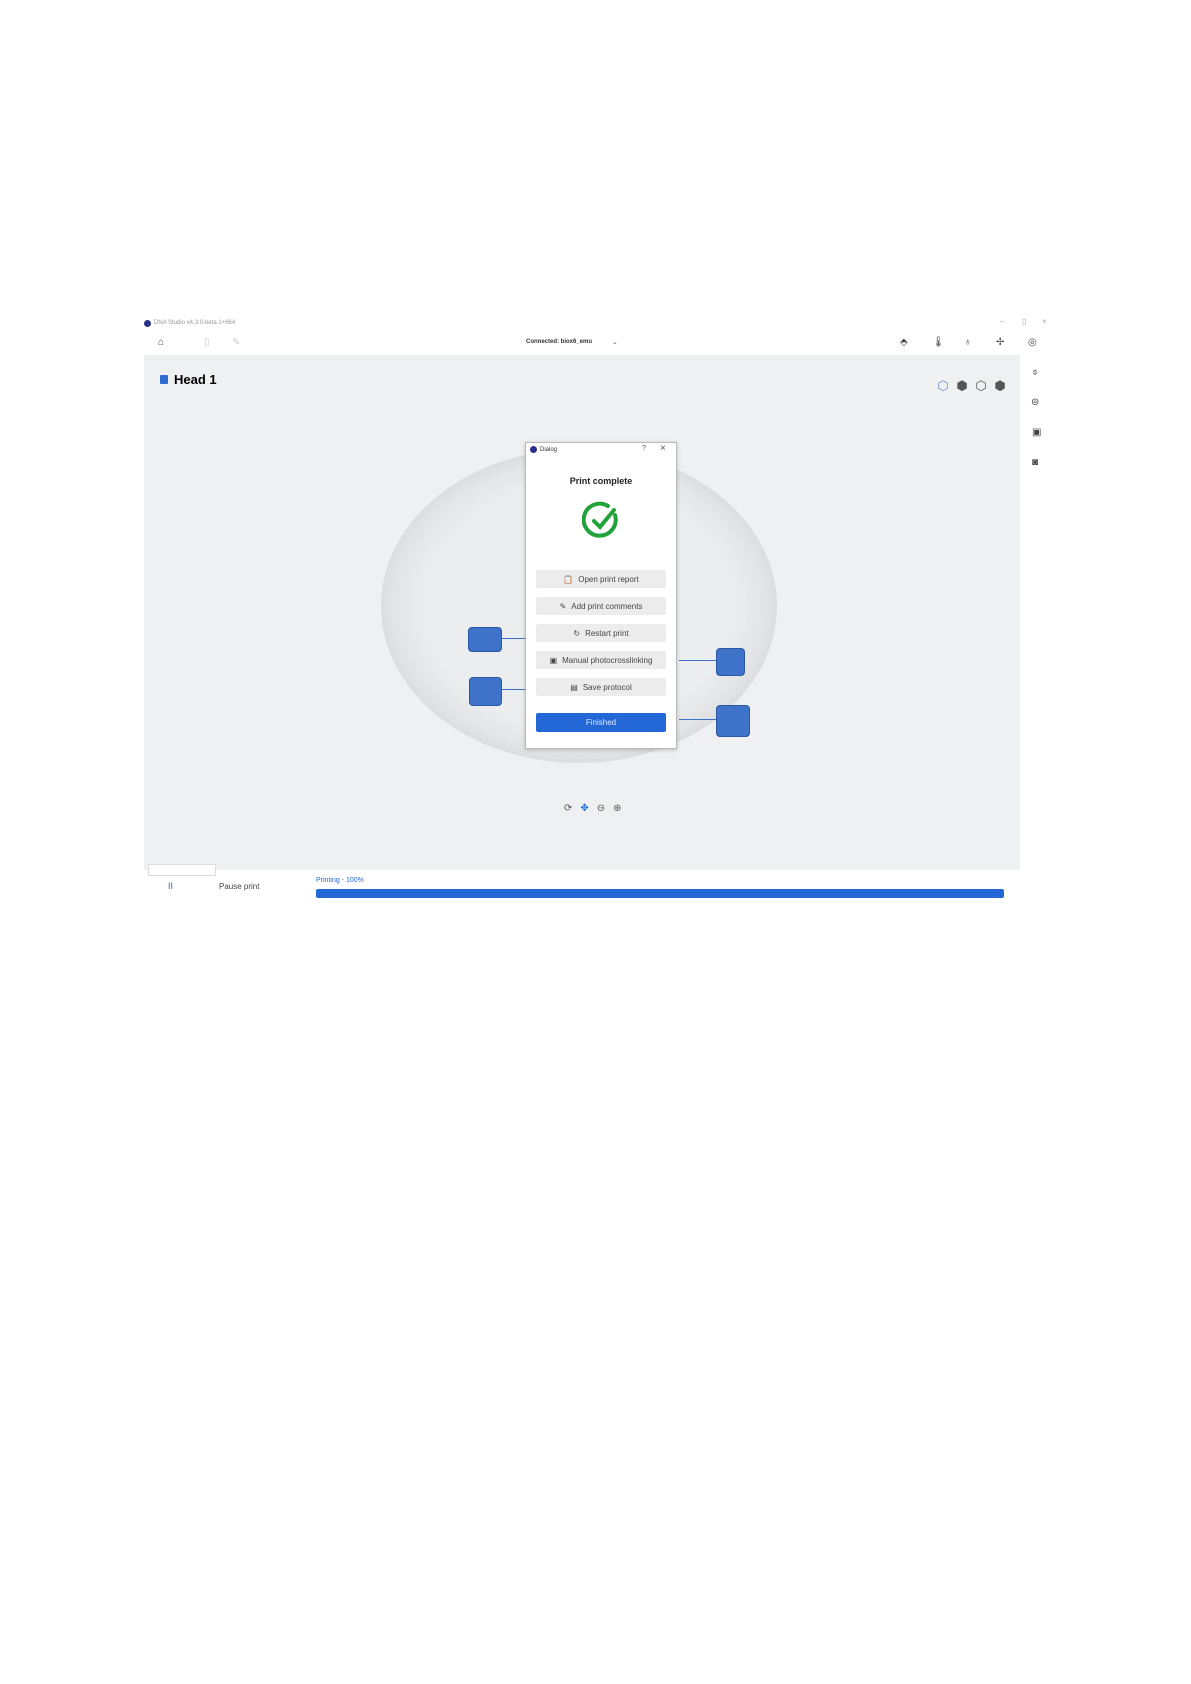  I want to click on pipette-icon: ⌽, so click(1035, 372).